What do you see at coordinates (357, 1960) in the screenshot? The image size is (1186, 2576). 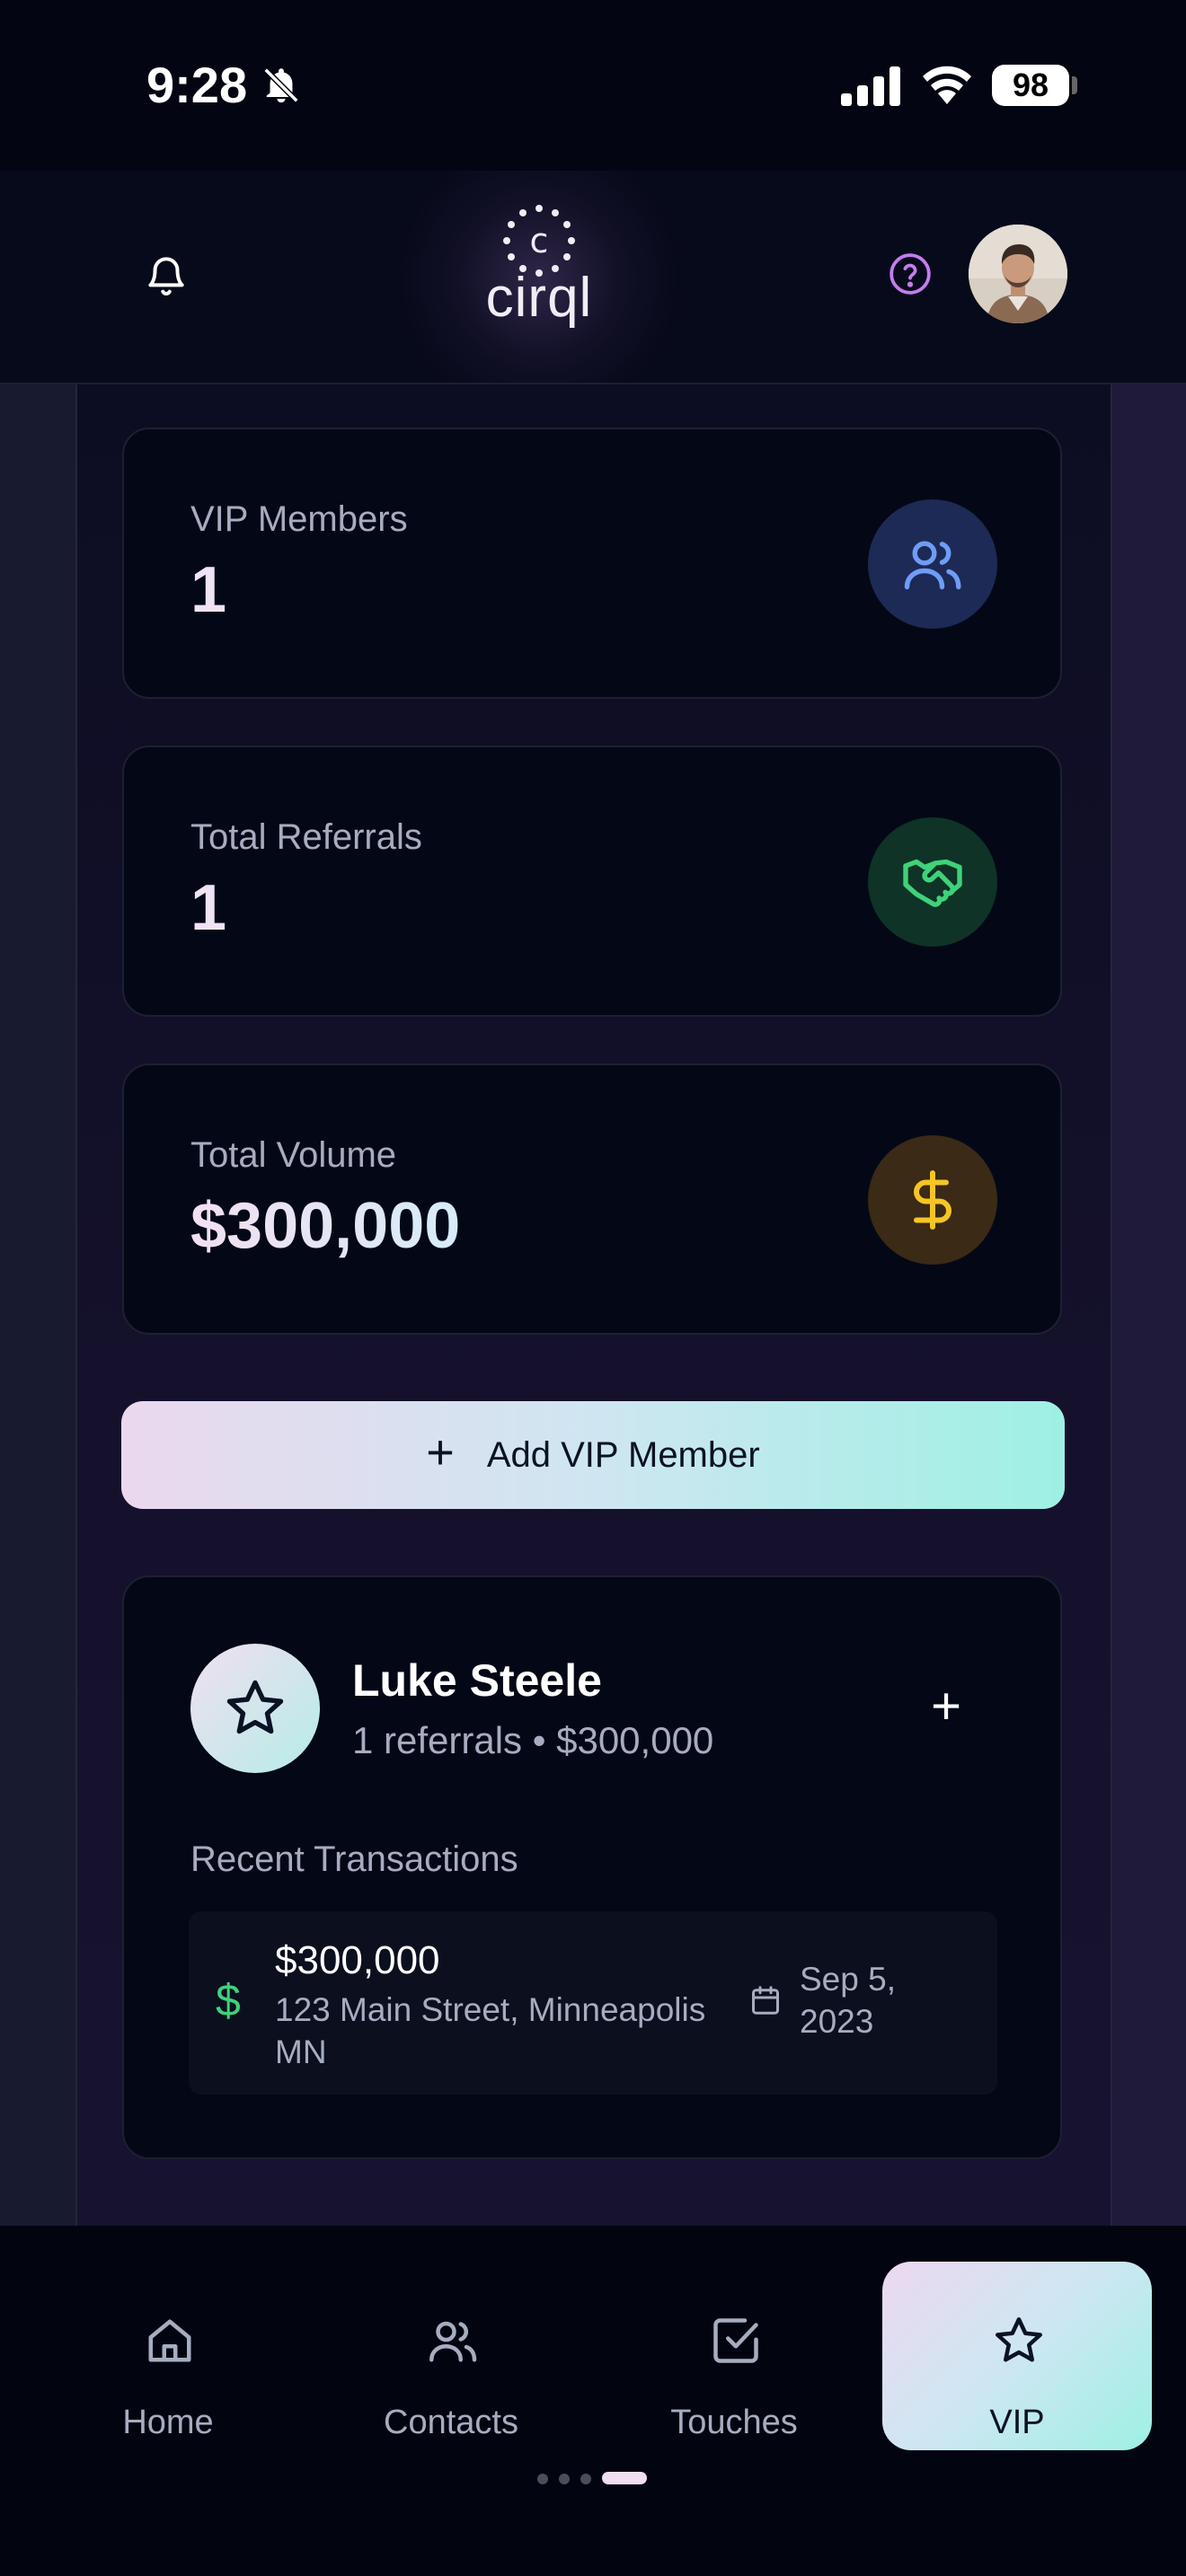 I see `transaction-amount: $300,000` at bounding box center [357, 1960].